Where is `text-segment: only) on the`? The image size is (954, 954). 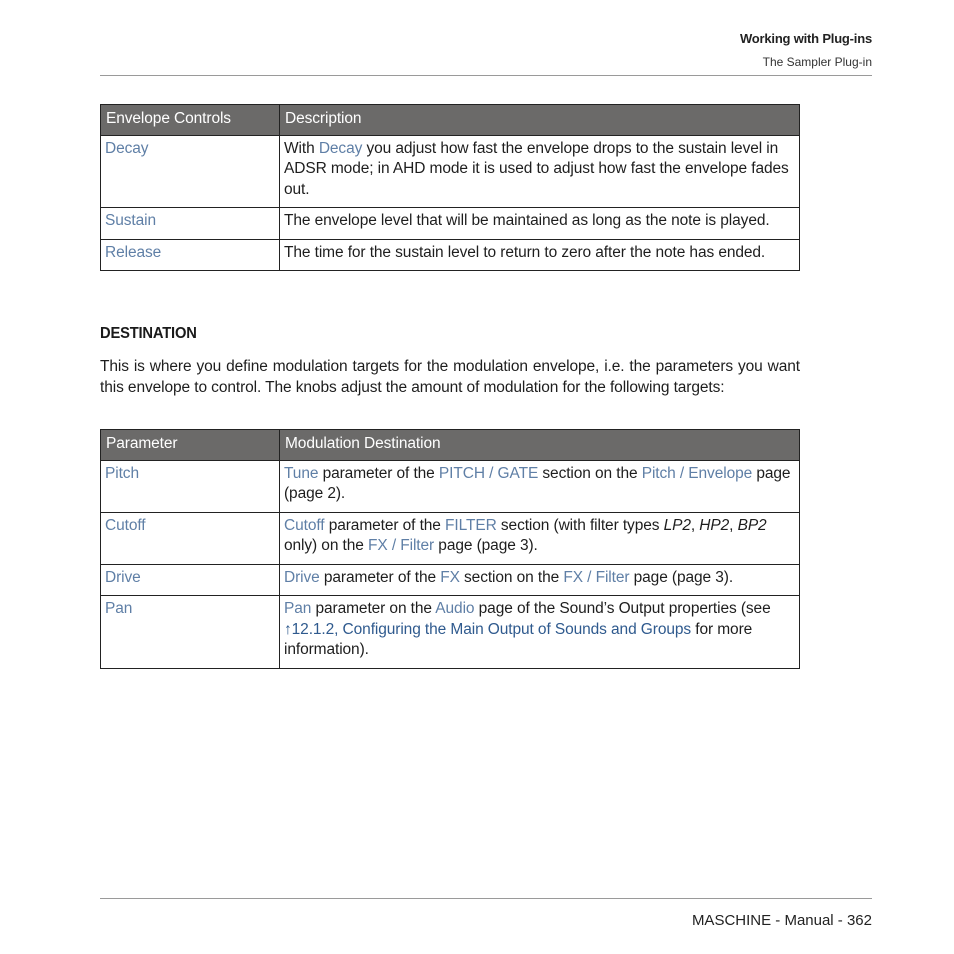 text-segment: only) on the is located at coordinates (326, 545).